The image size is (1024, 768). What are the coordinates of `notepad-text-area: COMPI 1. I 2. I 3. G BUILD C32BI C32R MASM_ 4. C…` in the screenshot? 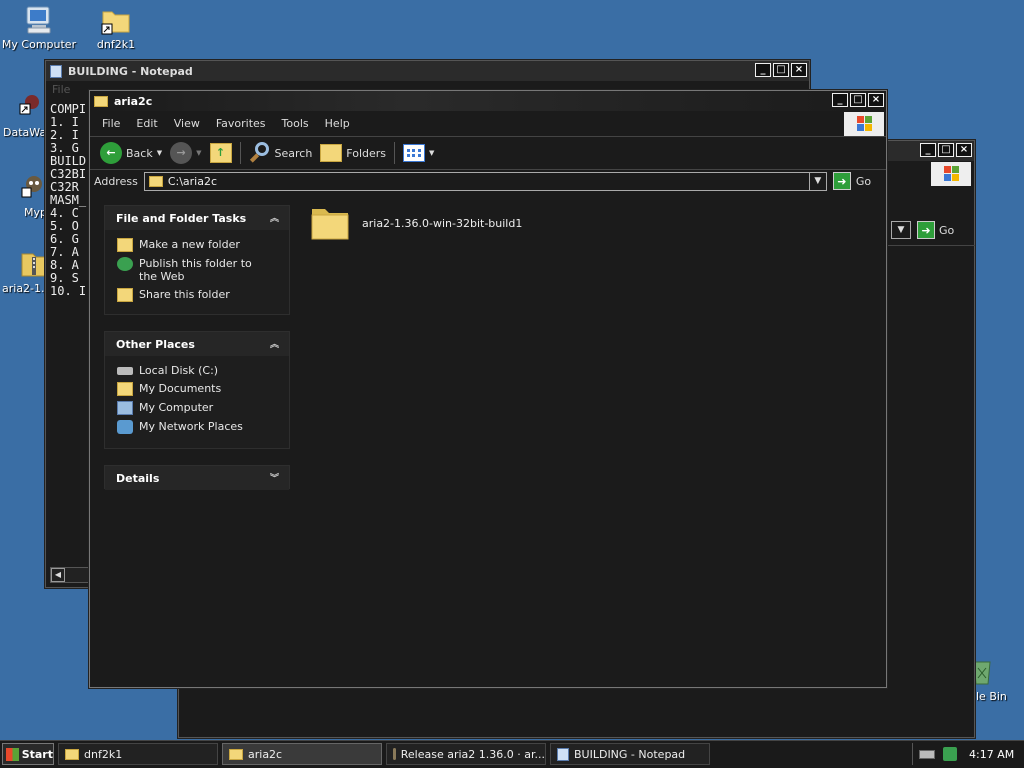 It's located at (70, 335).